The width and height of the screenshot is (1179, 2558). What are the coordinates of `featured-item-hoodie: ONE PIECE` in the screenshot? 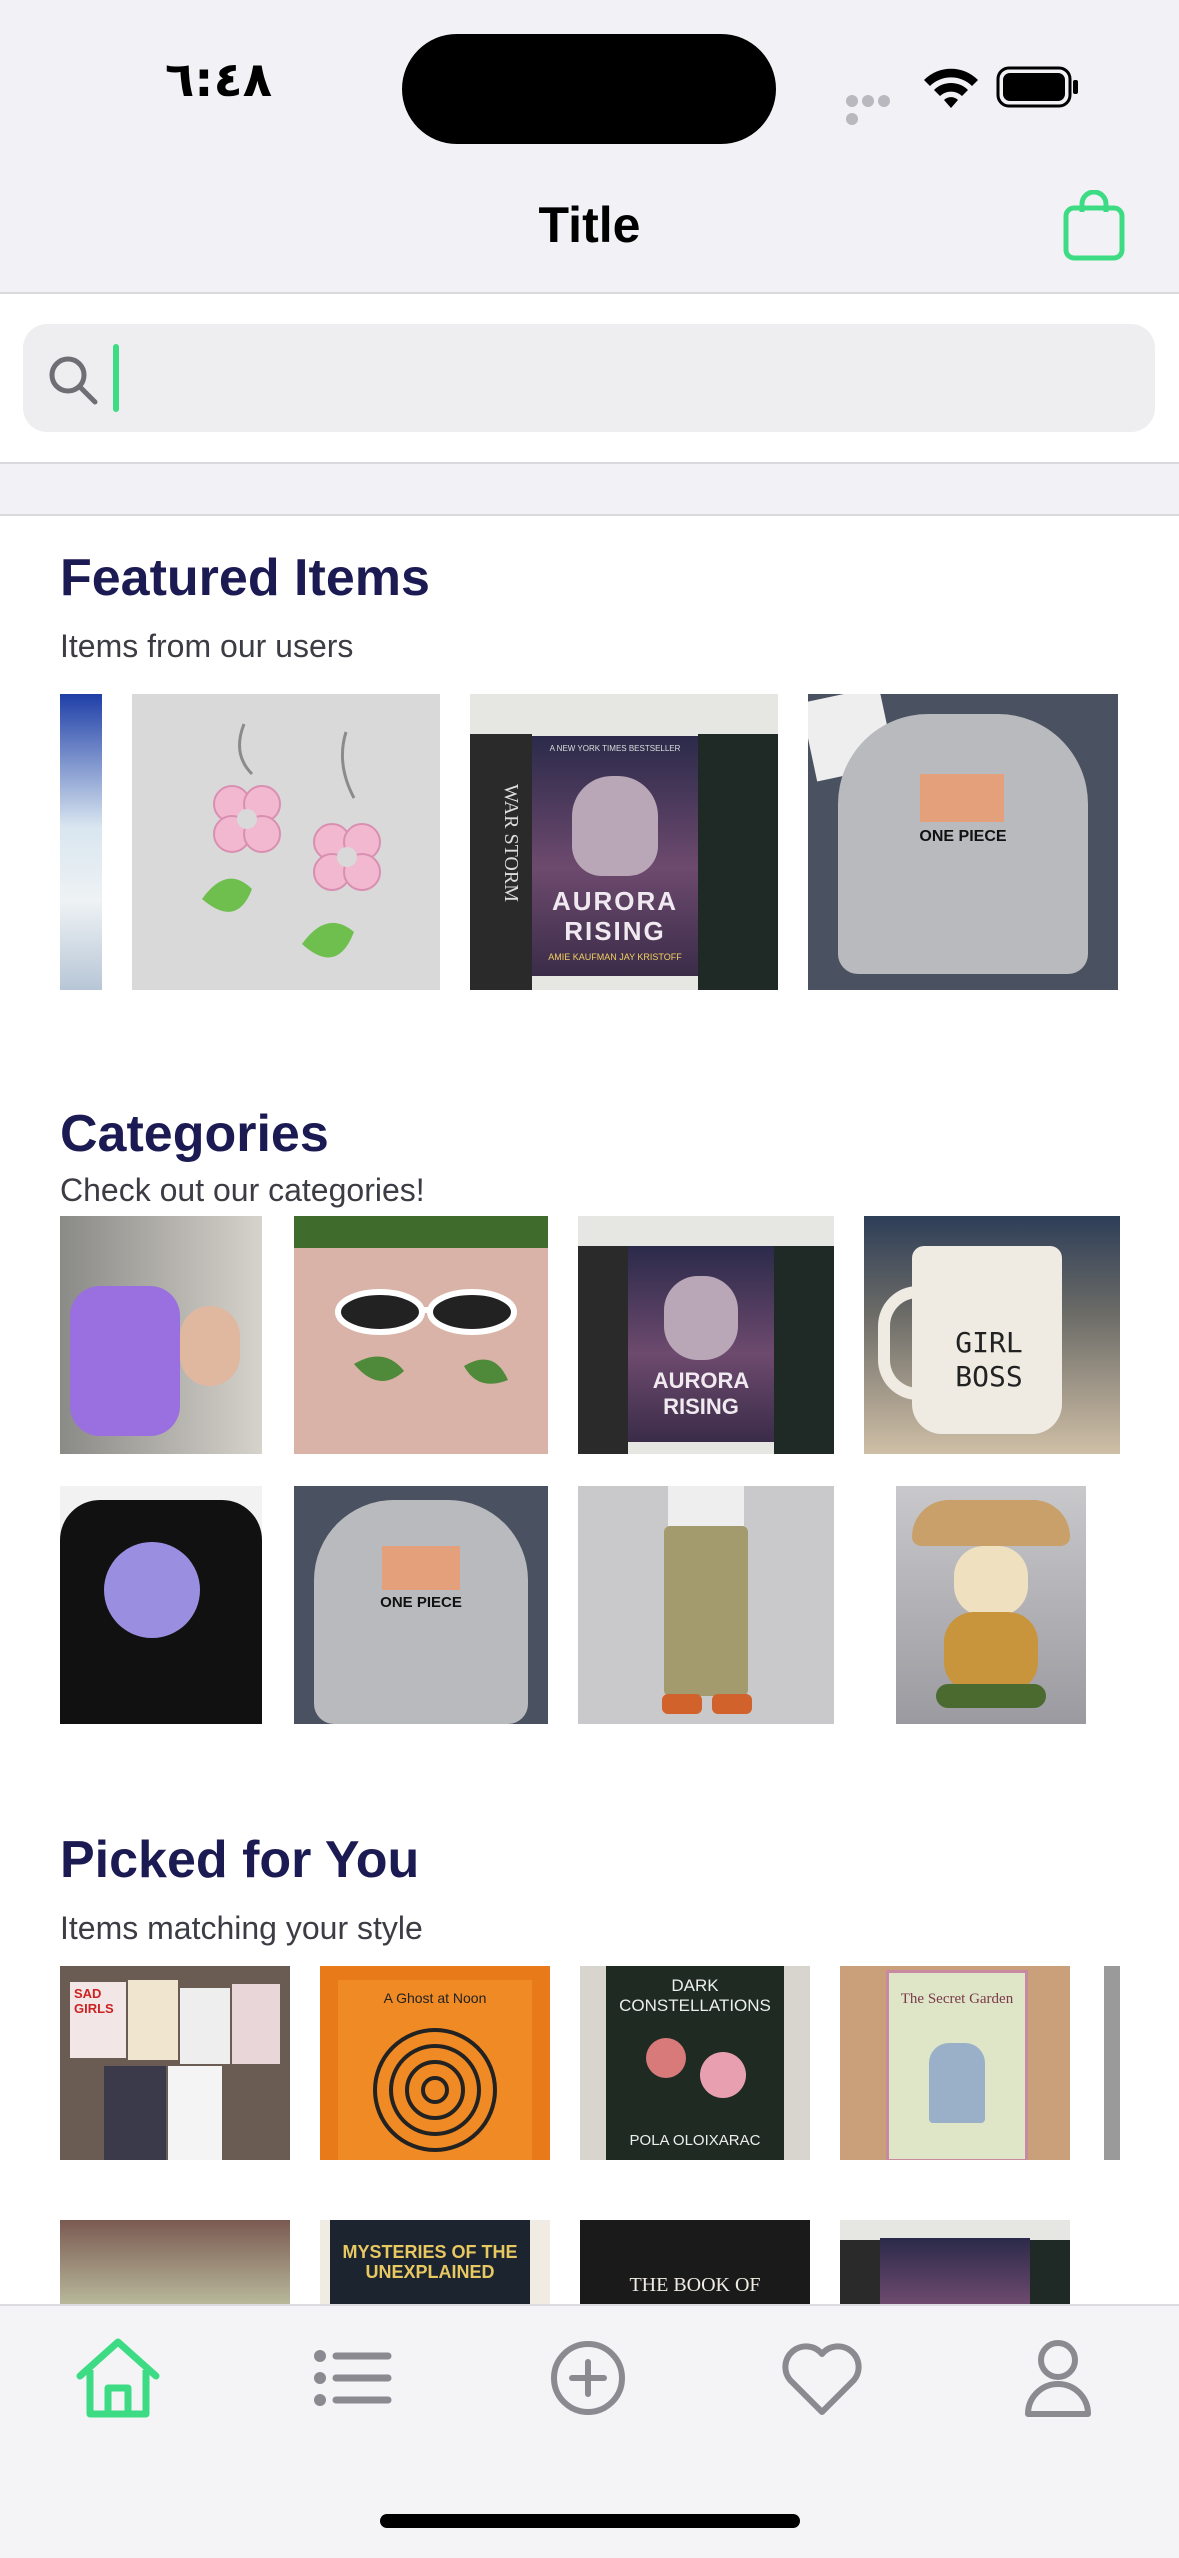 It's located at (963, 842).